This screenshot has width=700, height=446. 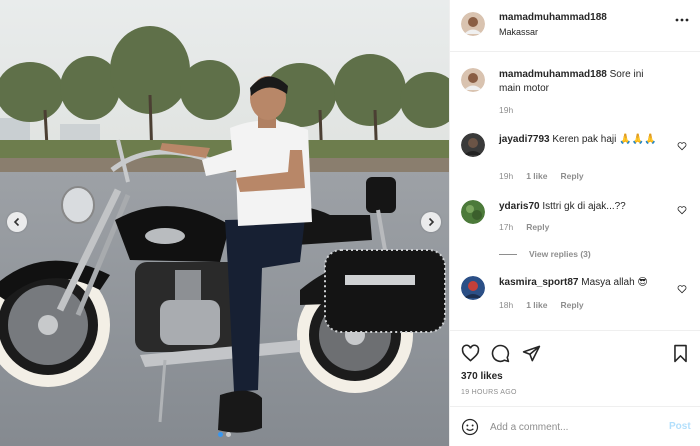 I want to click on chevron-left-icon, so click(x=16, y=222).